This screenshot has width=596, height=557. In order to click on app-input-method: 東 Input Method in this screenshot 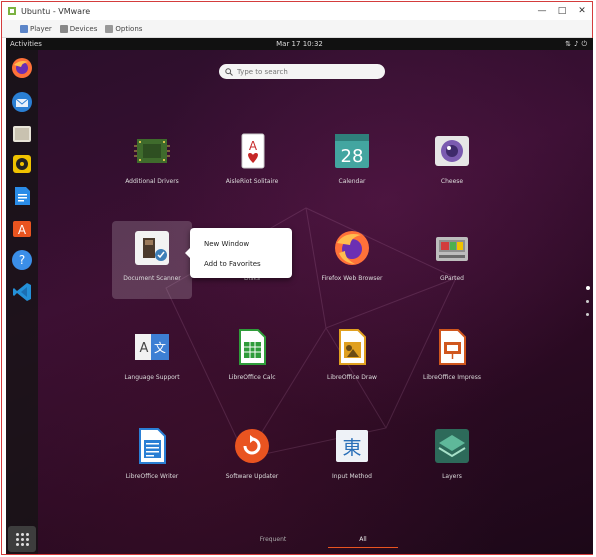, I will do `click(352, 458)`.